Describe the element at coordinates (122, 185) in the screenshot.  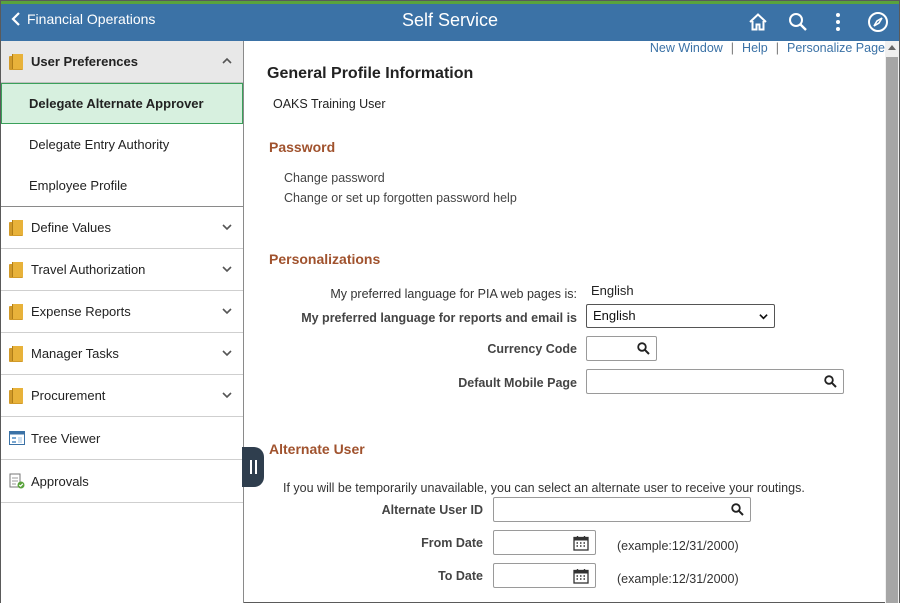
I see `sidebar-item-employee-profile: Employee Profile` at that location.